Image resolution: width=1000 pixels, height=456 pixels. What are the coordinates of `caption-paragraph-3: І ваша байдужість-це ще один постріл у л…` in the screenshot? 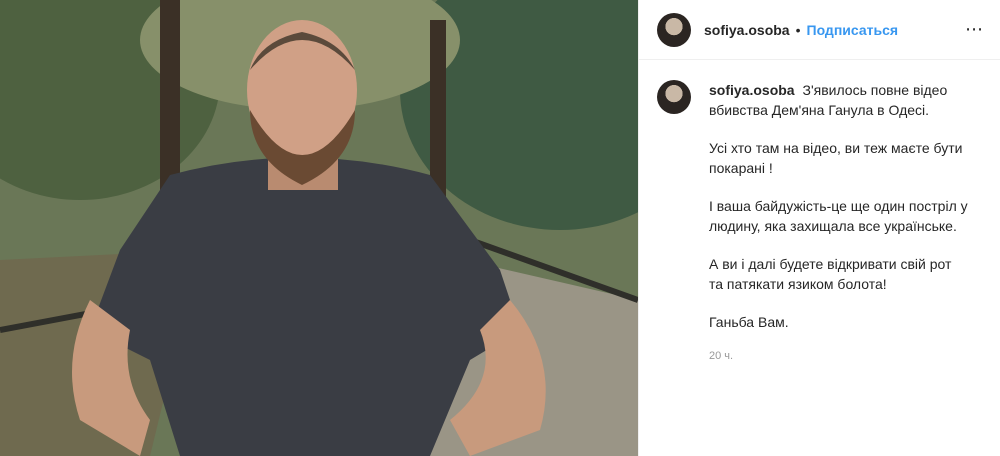 It's located at (838, 216).